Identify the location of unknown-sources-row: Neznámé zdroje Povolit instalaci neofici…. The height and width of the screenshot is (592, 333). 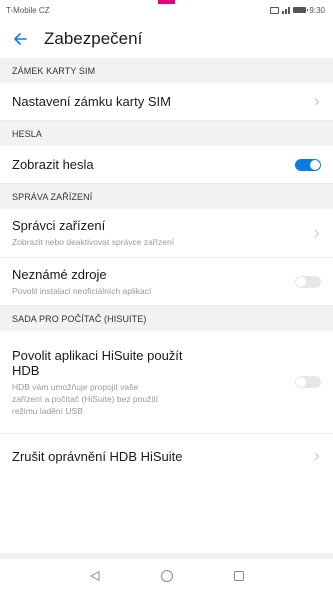
(166, 282).